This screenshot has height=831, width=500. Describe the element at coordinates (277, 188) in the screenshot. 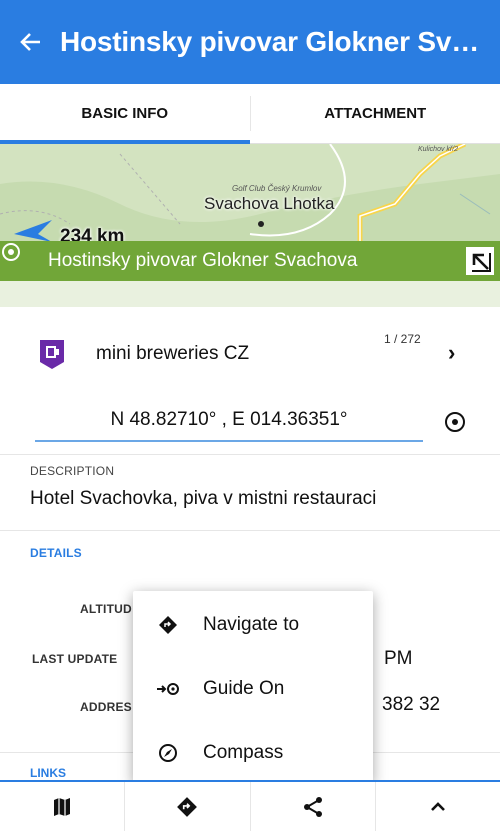

I see `golf-label: Golf Club Český Krumlov` at that location.